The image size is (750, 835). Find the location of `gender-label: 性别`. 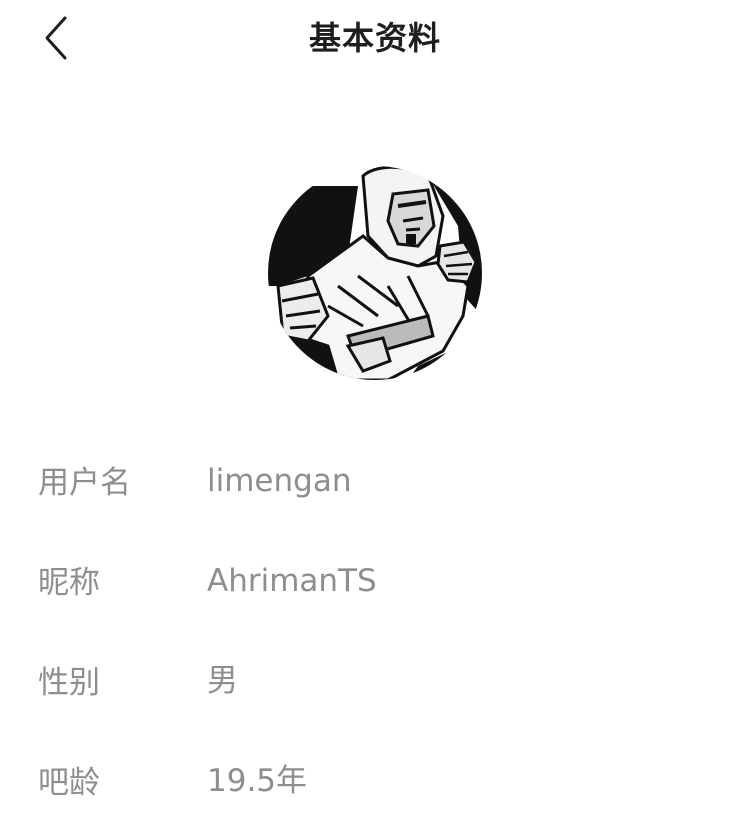

gender-label: 性别 is located at coordinates (69, 683).